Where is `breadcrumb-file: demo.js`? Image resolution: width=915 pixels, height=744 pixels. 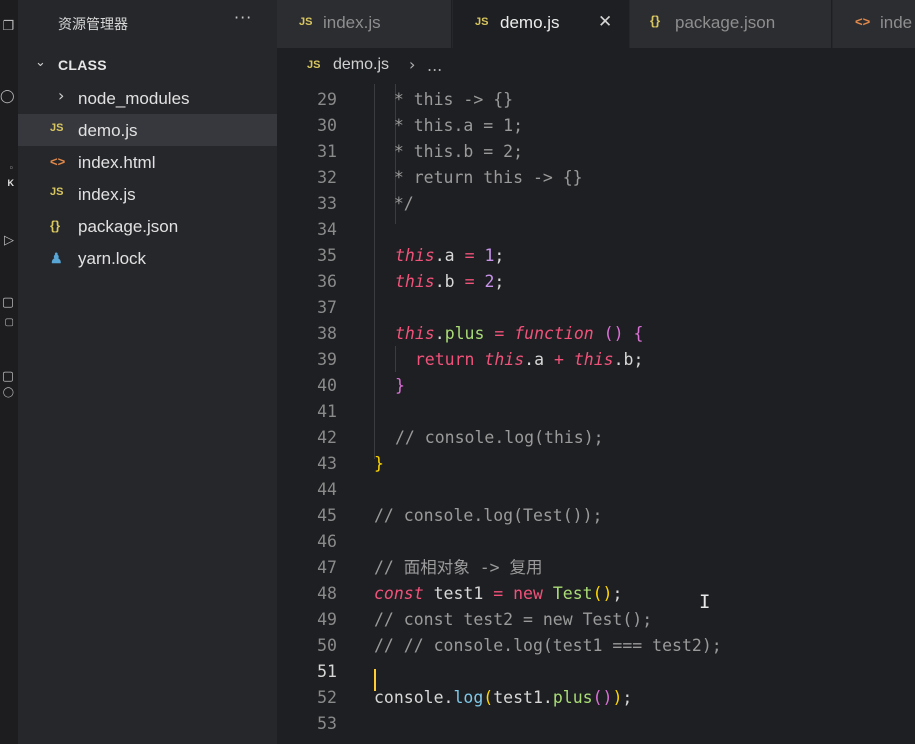
breadcrumb-file: demo.js is located at coordinates (361, 65).